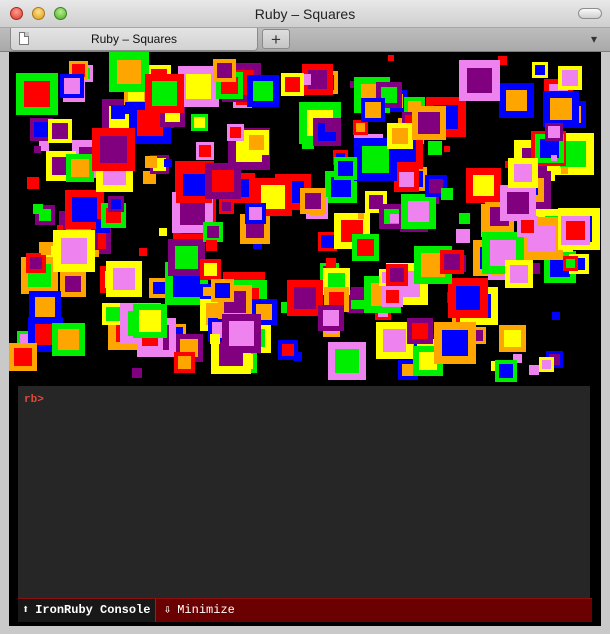 This screenshot has width=610, height=634. I want to click on minimize-console-button: ⇩ Minimize, so click(199, 610).